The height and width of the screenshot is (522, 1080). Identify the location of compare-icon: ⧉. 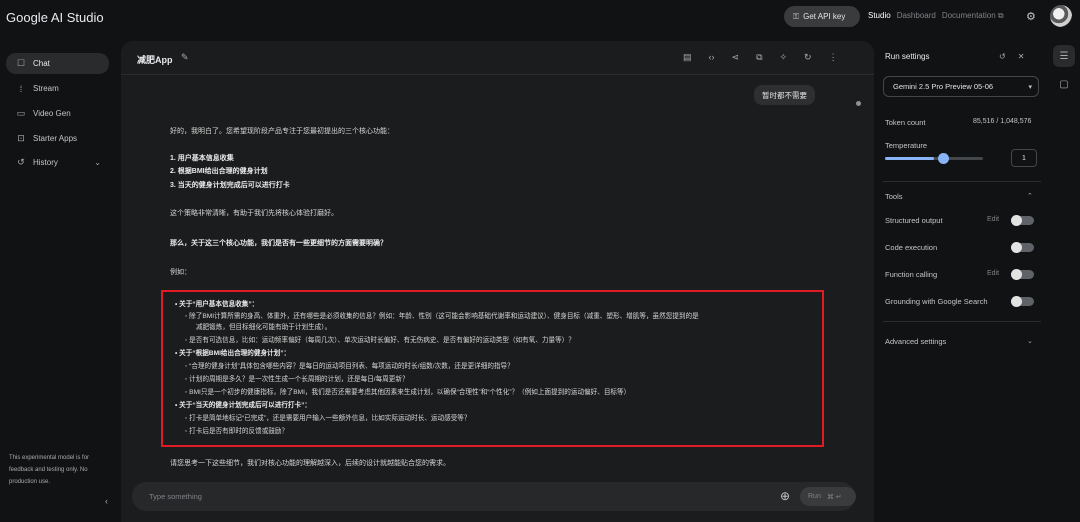
(759, 57).